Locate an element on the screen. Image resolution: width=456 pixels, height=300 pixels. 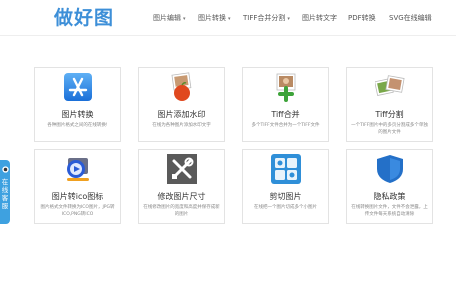
online-service-label: 在线客服 is located at coordinates (5, 194).